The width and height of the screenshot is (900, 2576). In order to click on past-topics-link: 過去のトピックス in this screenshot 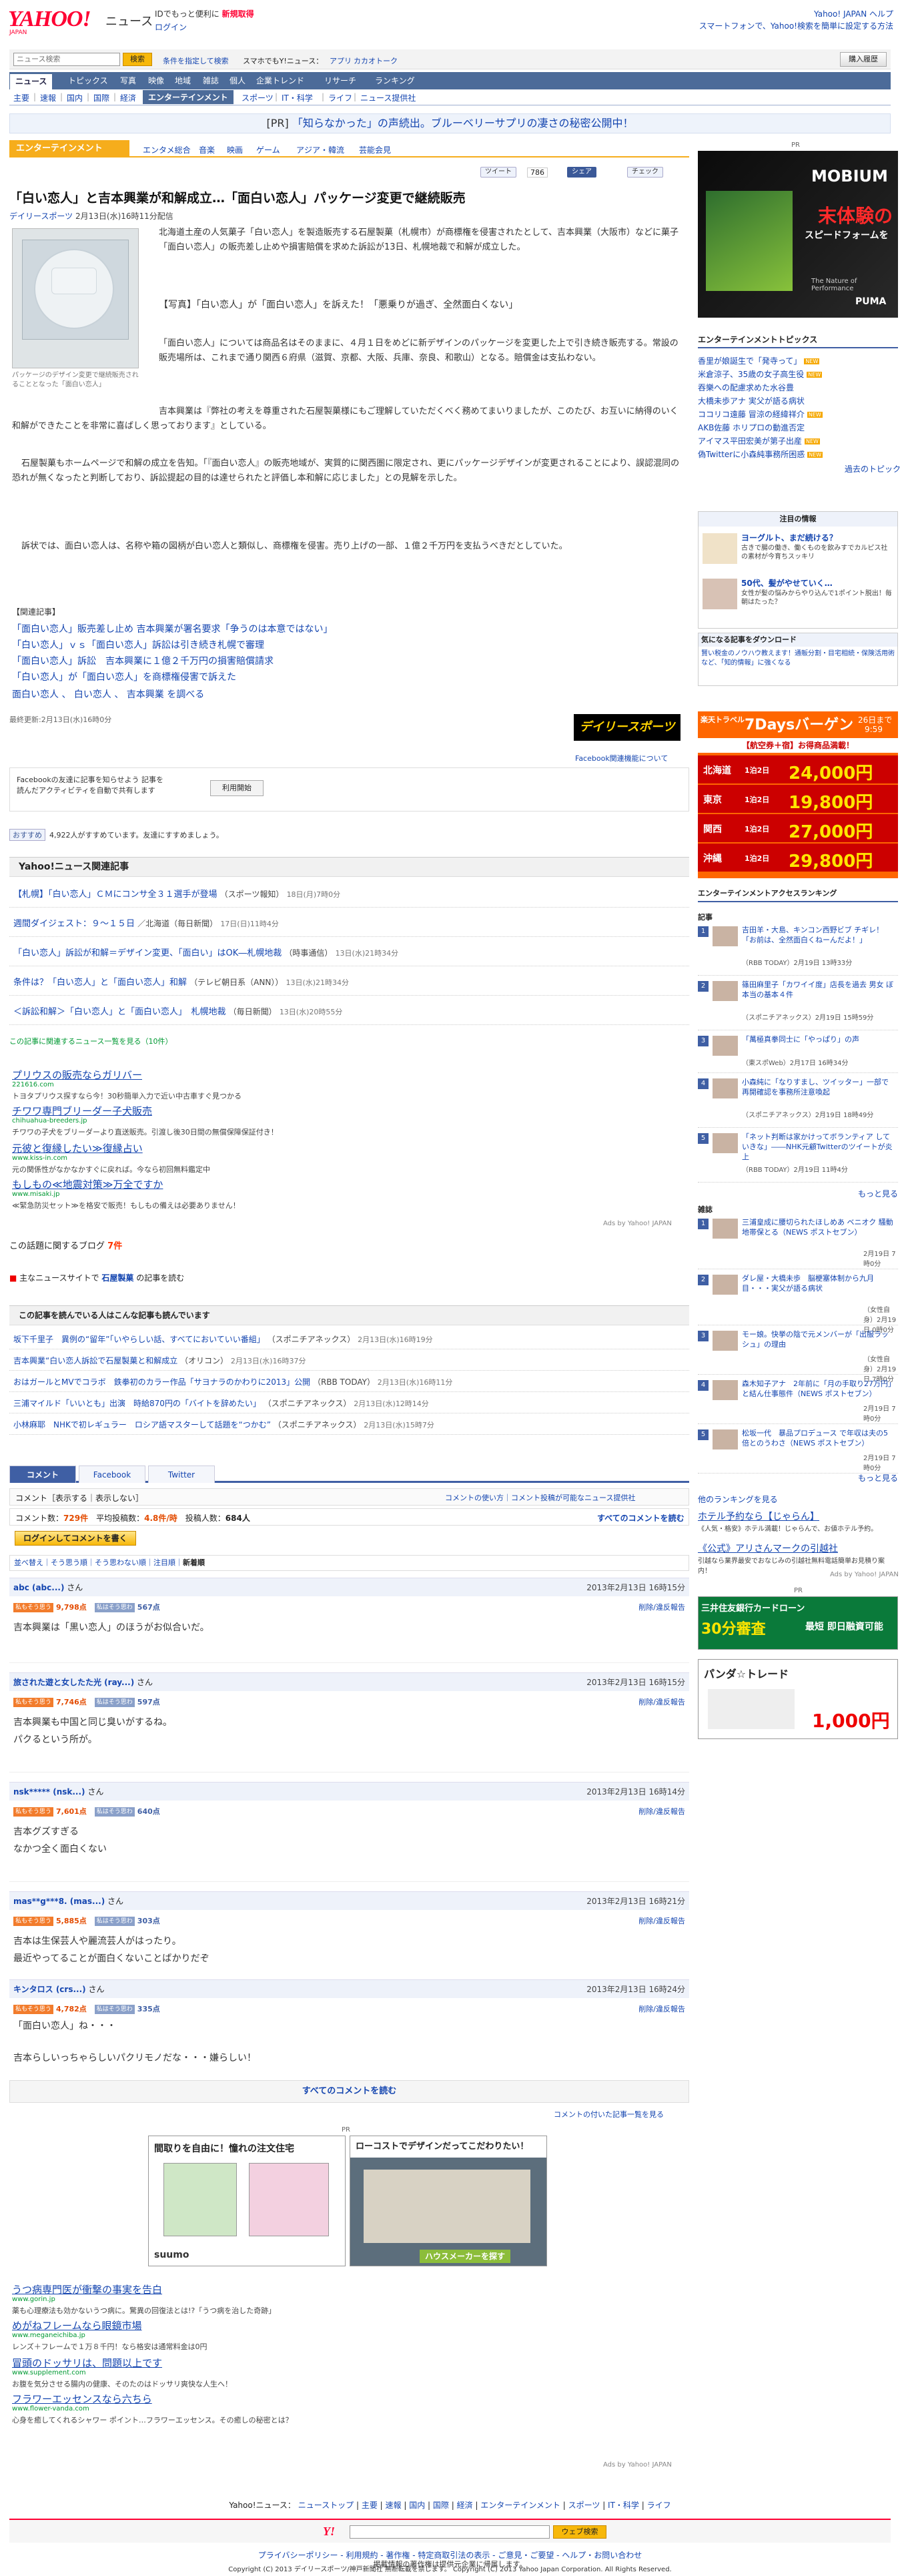, I will do `click(872, 468)`.